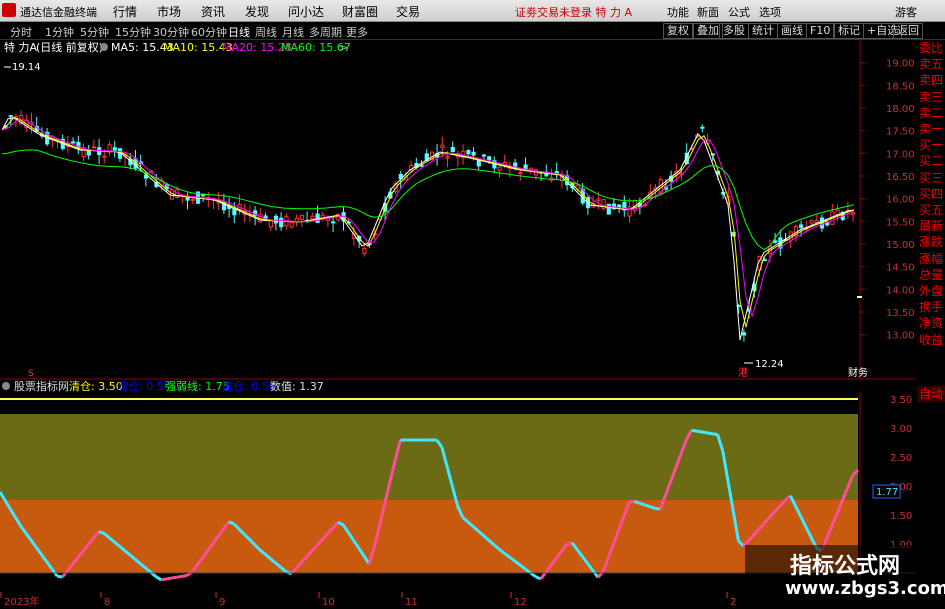 The height and width of the screenshot is (609, 945). I want to click on menu-market: 市场, so click(169, 11).